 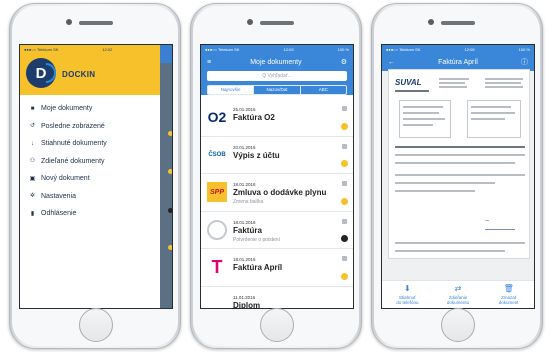 What do you see at coordinates (217, 266) in the screenshot?
I see `telekom-logo-icon: T` at bounding box center [217, 266].